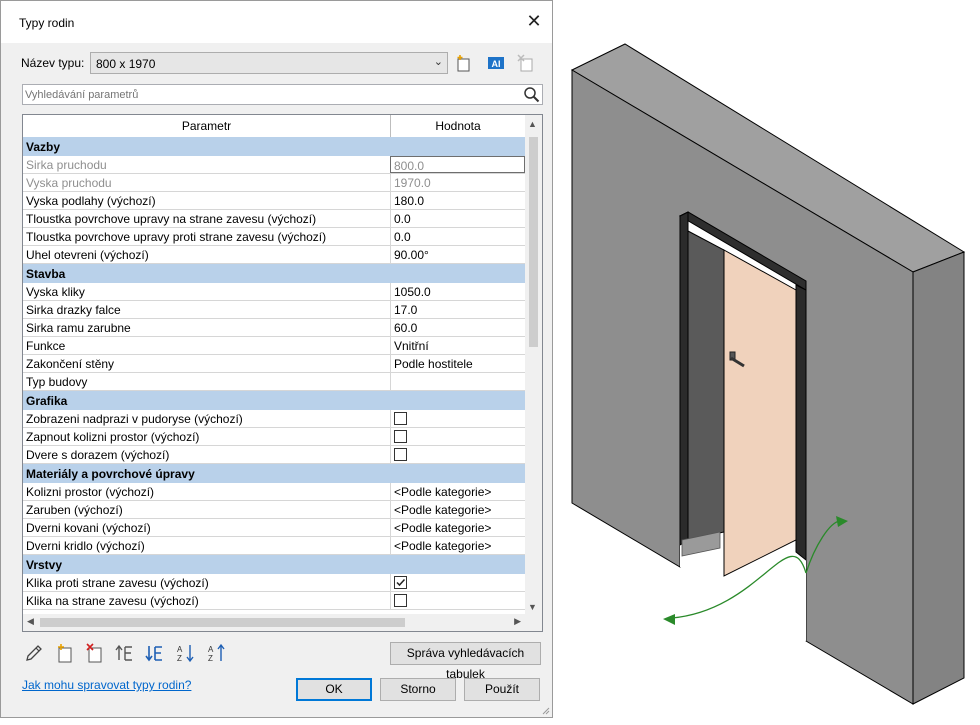 The image size is (980, 725). What do you see at coordinates (457, 200) in the screenshot?
I see `parameter-value-cell: 180.0` at bounding box center [457, 200].